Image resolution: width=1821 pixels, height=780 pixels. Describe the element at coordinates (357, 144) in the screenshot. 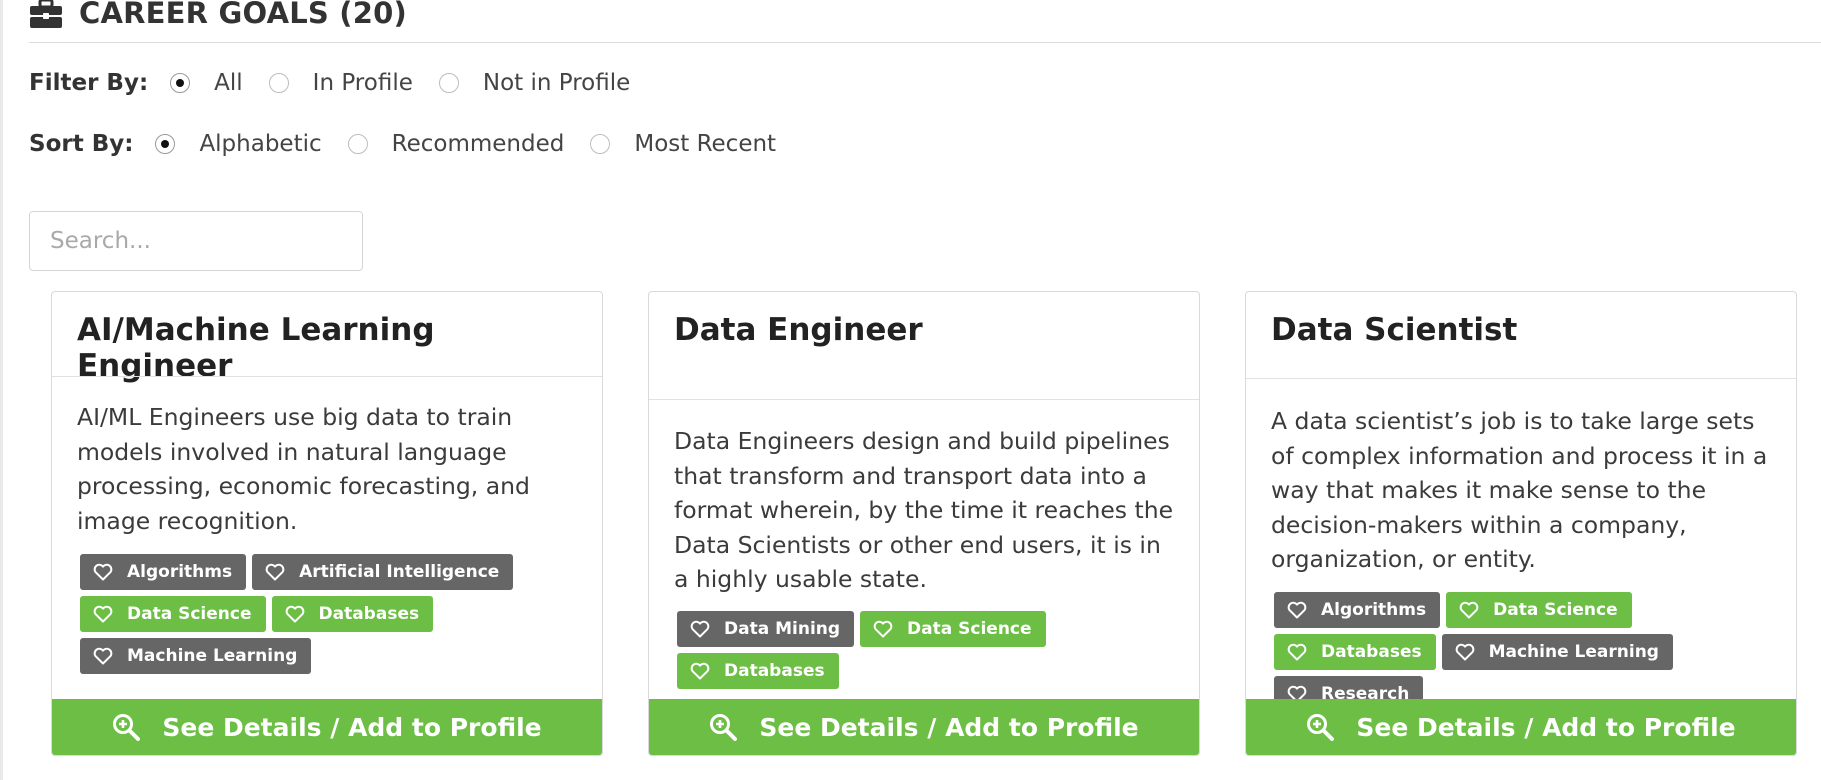

I see `sort-radio-recommended` at that location.